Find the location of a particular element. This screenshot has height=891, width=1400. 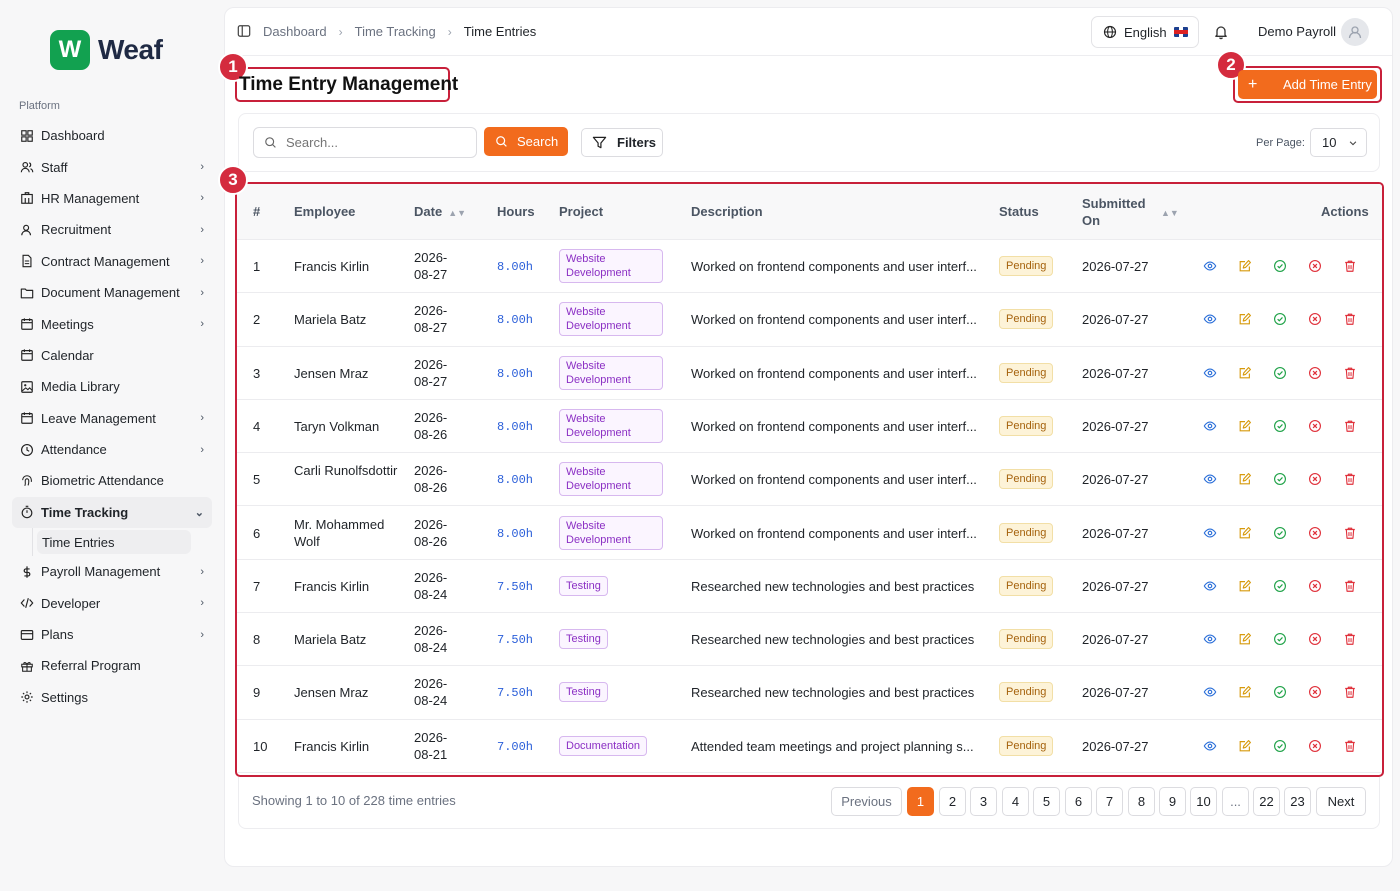

page-button-22: 22 is located at coordinates (1266, 801).